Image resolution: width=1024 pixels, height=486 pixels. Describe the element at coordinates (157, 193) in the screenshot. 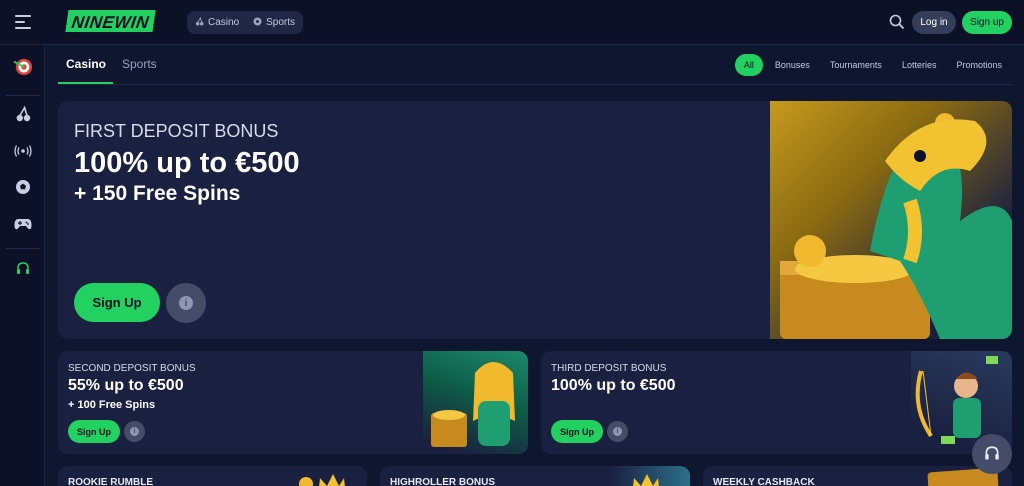

I see `hero-subtitle: + 150 Free Spins` at that location.